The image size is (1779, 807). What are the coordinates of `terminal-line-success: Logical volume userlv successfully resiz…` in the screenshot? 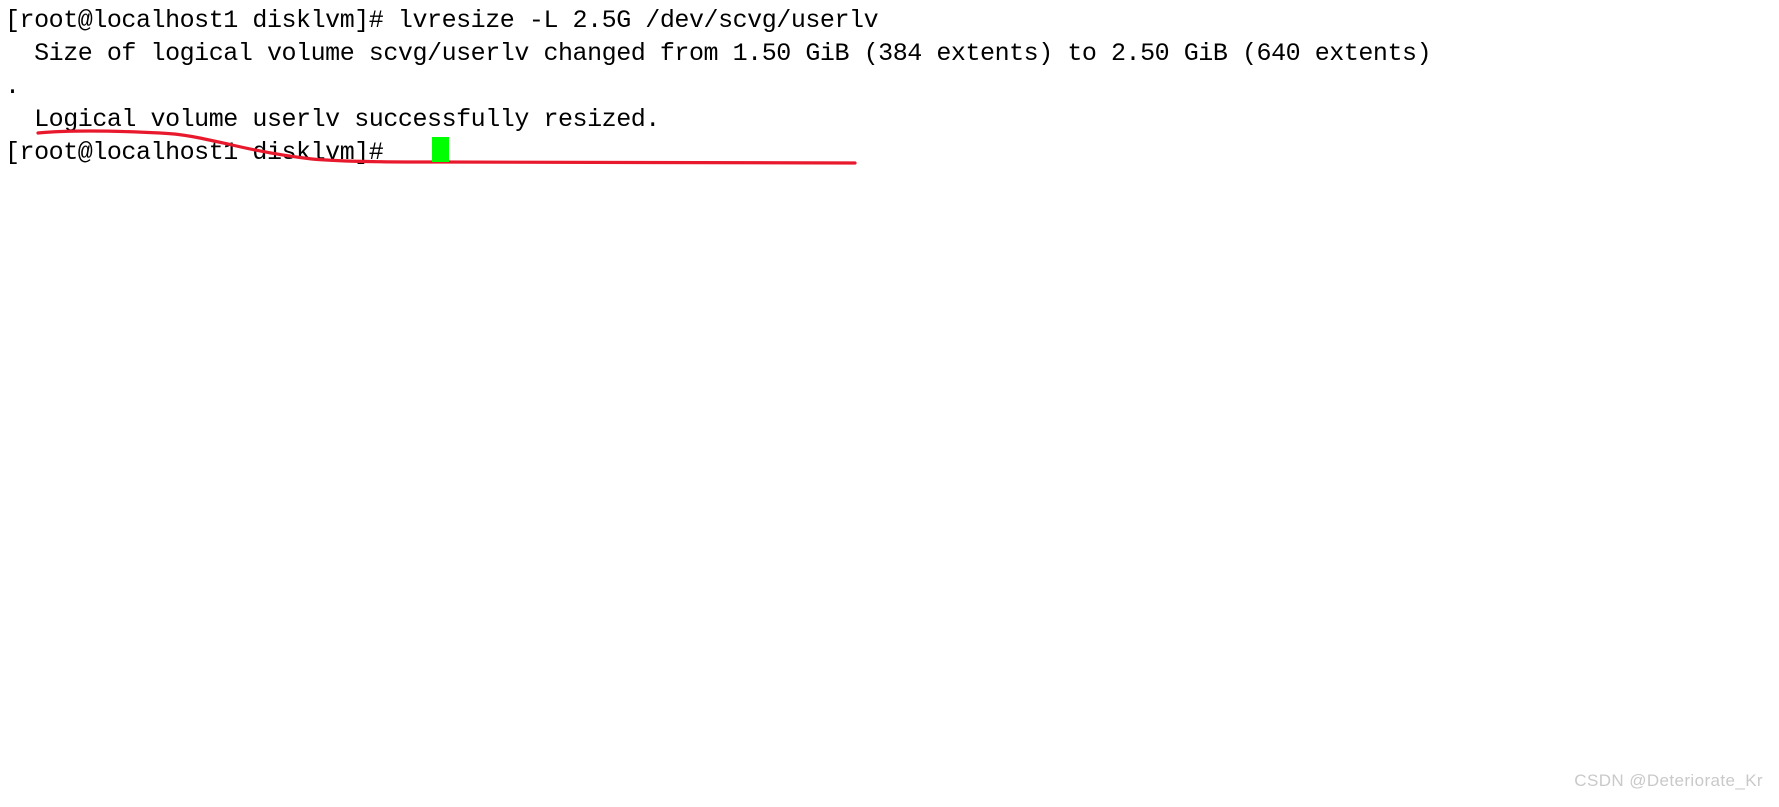 It's located at (332, 119).